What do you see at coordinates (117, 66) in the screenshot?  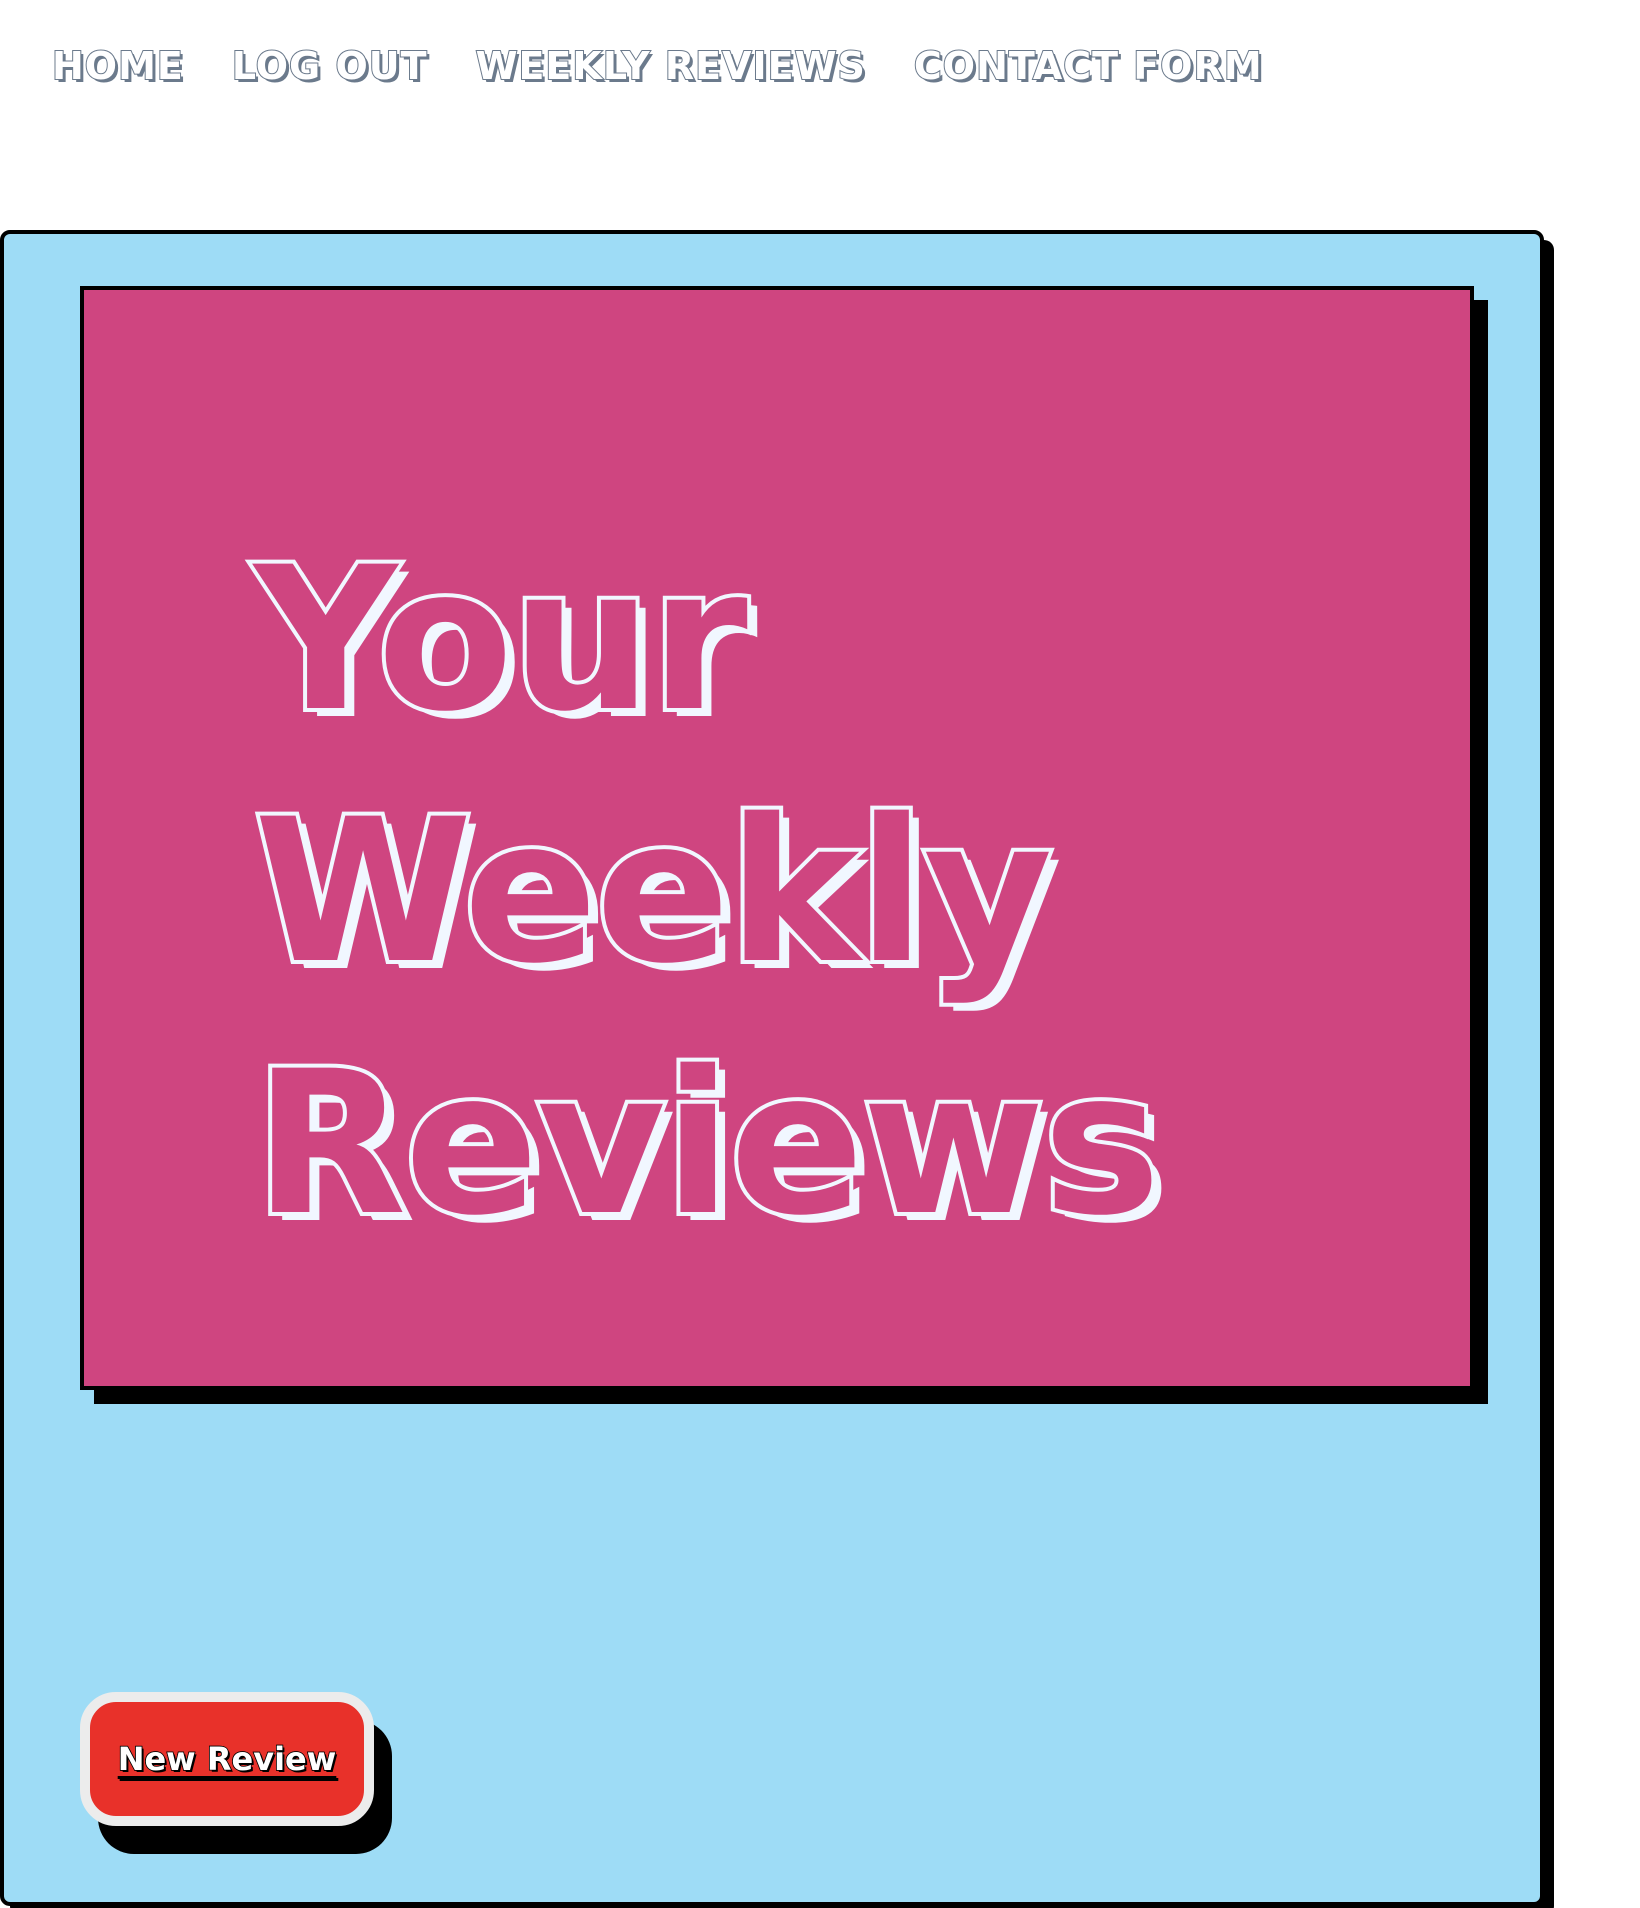 I see `nav-link-home: HOME` at bounding box center [117, 66].